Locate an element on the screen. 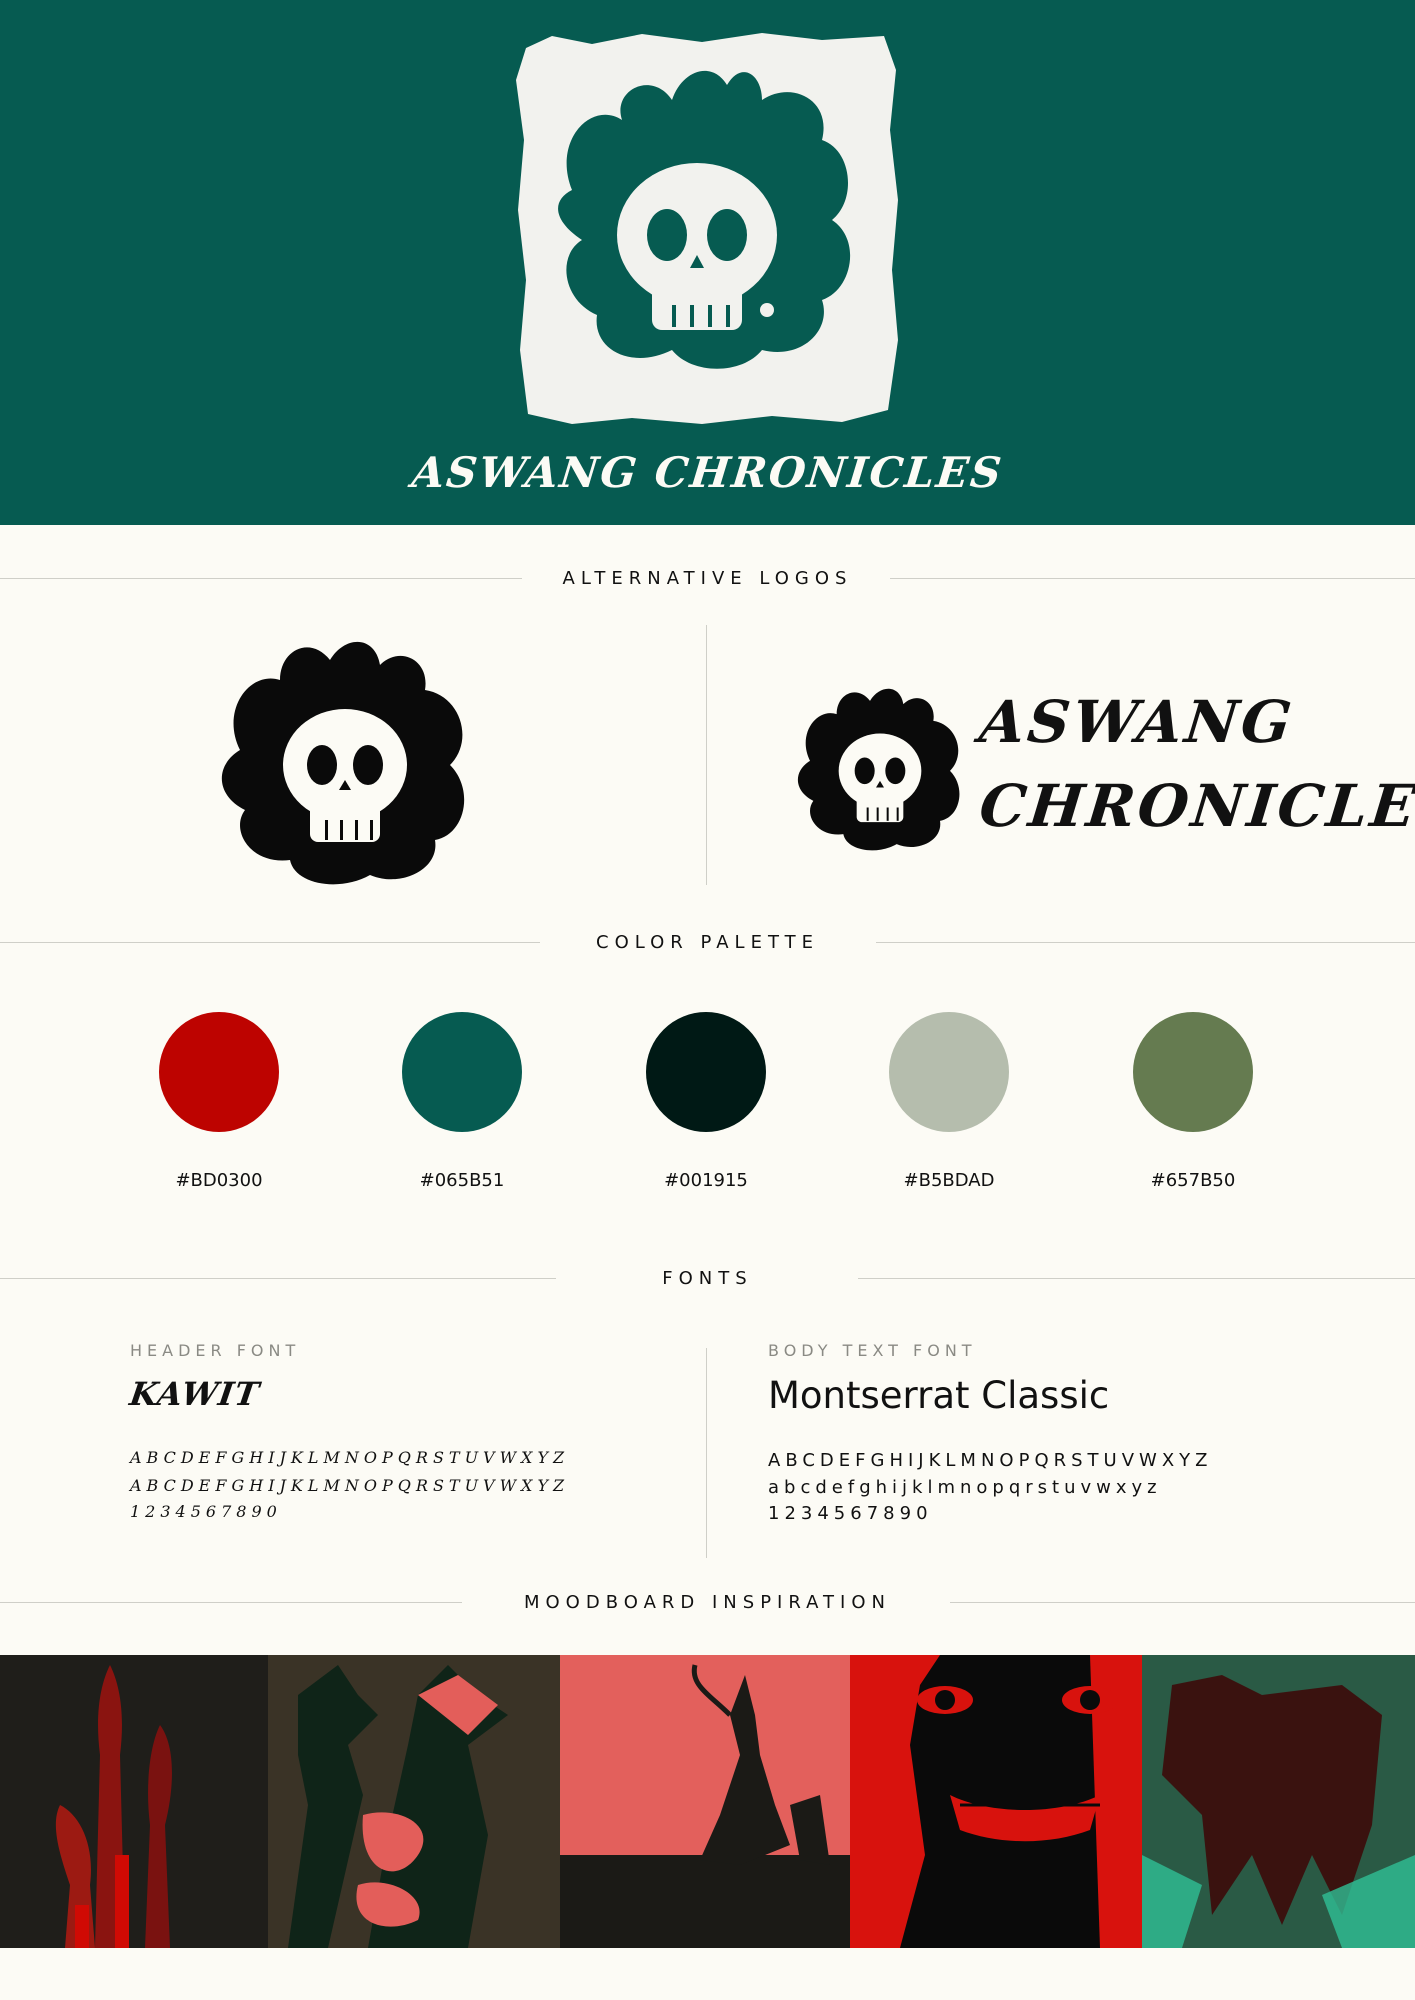 This screenshot has height=2000, width=1415. grinning-face-illustration is located at coordinates (996, 1801).